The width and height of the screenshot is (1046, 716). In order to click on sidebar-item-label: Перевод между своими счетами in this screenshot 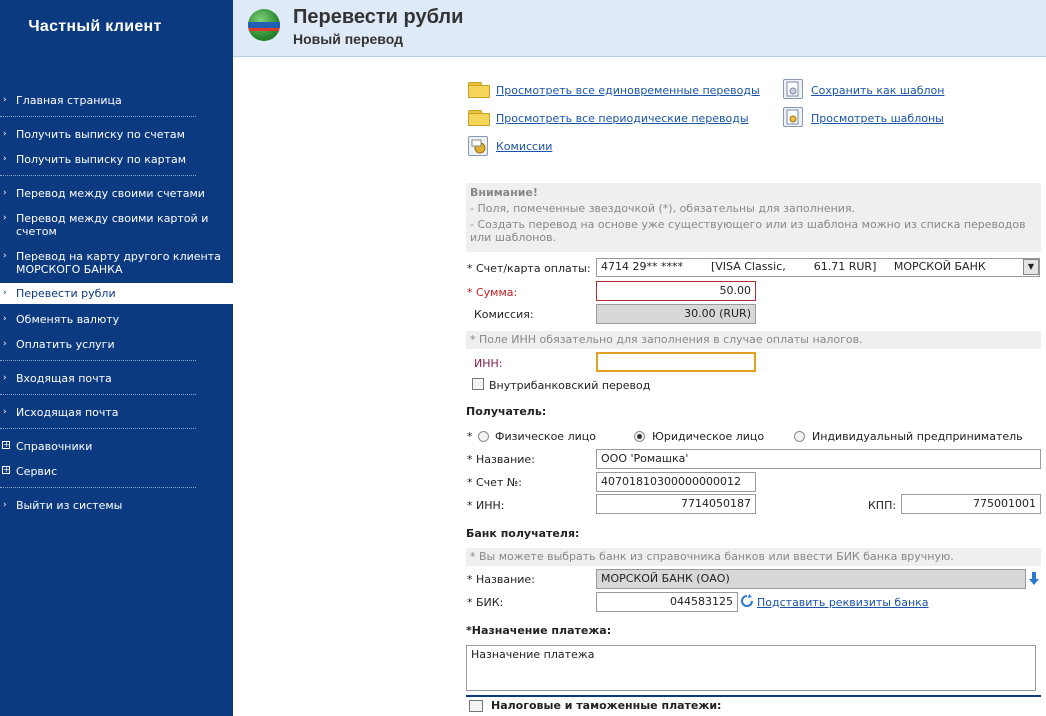, I will do `click(110, 193)`.